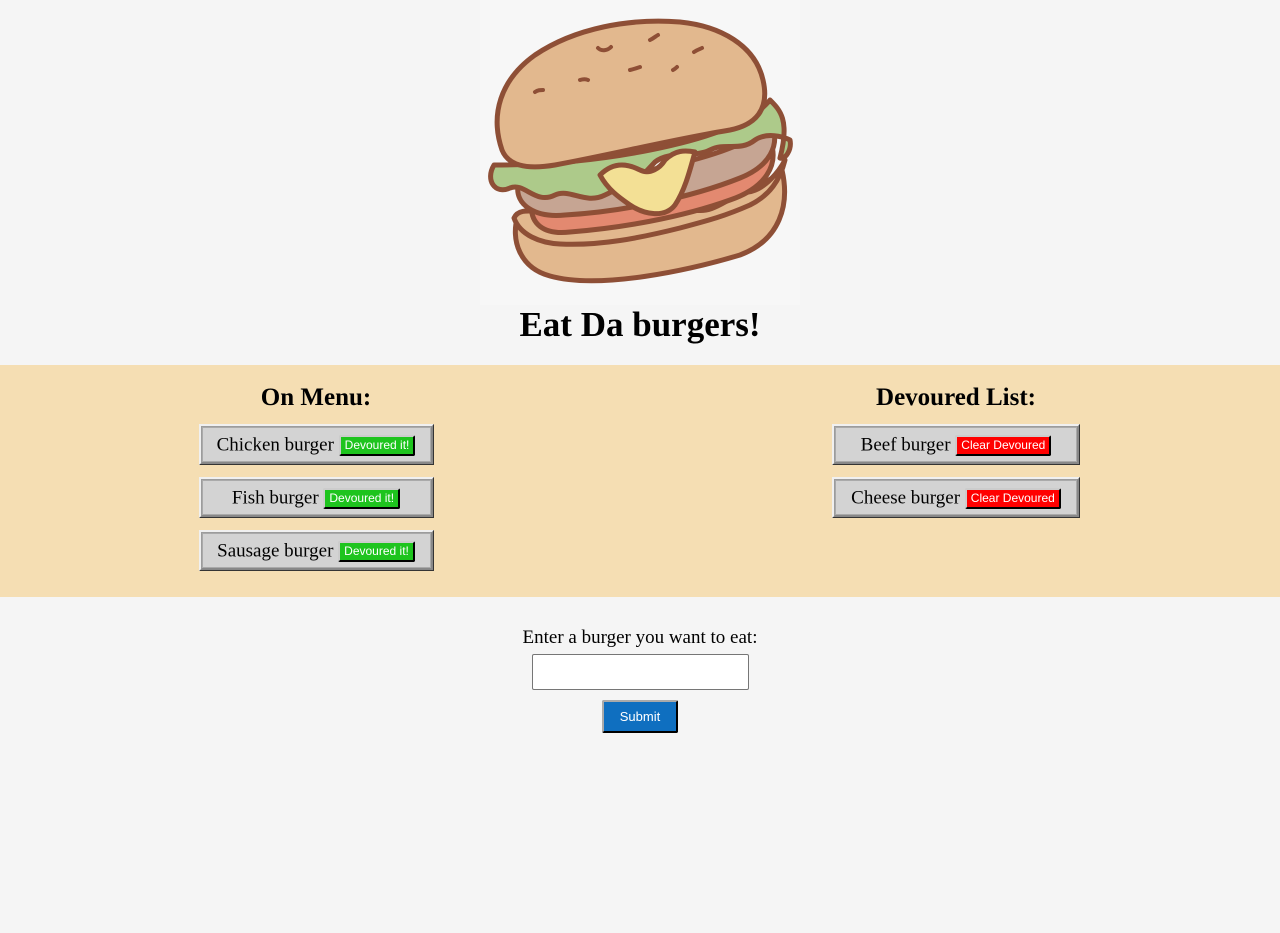 Image resolution: width=1280 pixels, height=933 pixels. I want to click on on-menu-heading: On Menu:, so click(316, 397).